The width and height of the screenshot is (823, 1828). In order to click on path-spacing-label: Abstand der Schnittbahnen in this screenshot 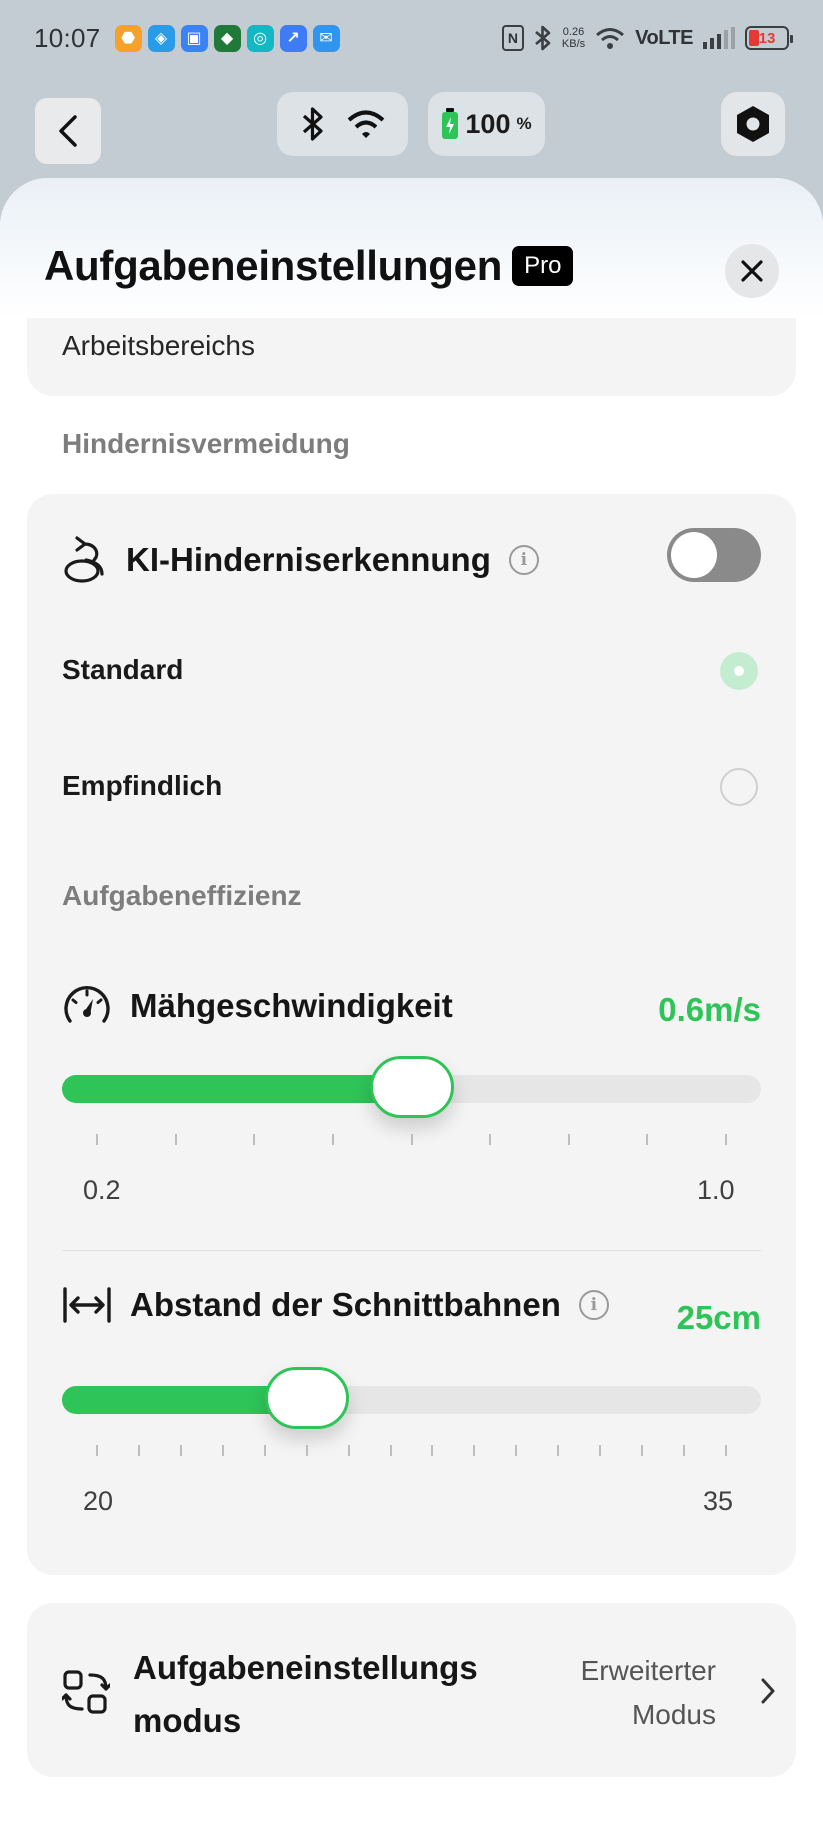, I will do `click(345, 1304)`.